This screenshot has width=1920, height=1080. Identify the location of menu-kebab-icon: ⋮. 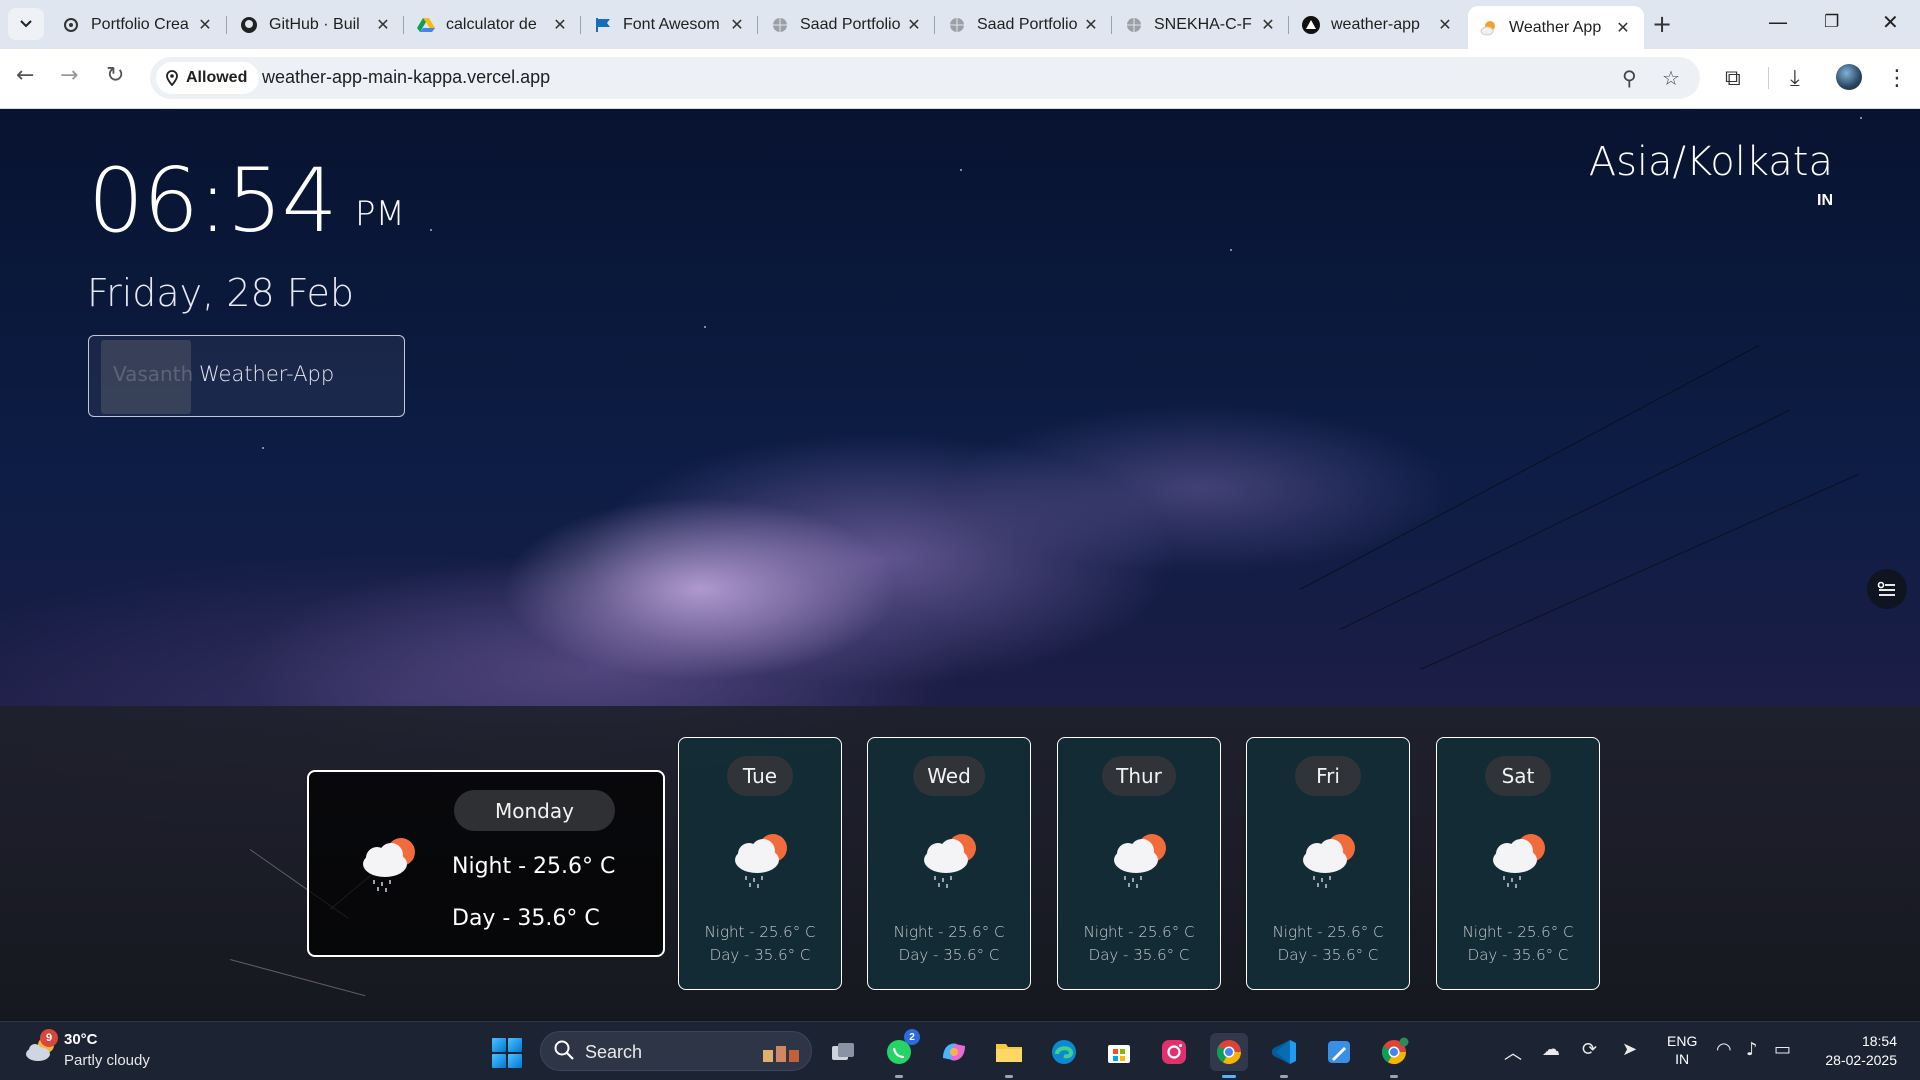
(1897, 78).